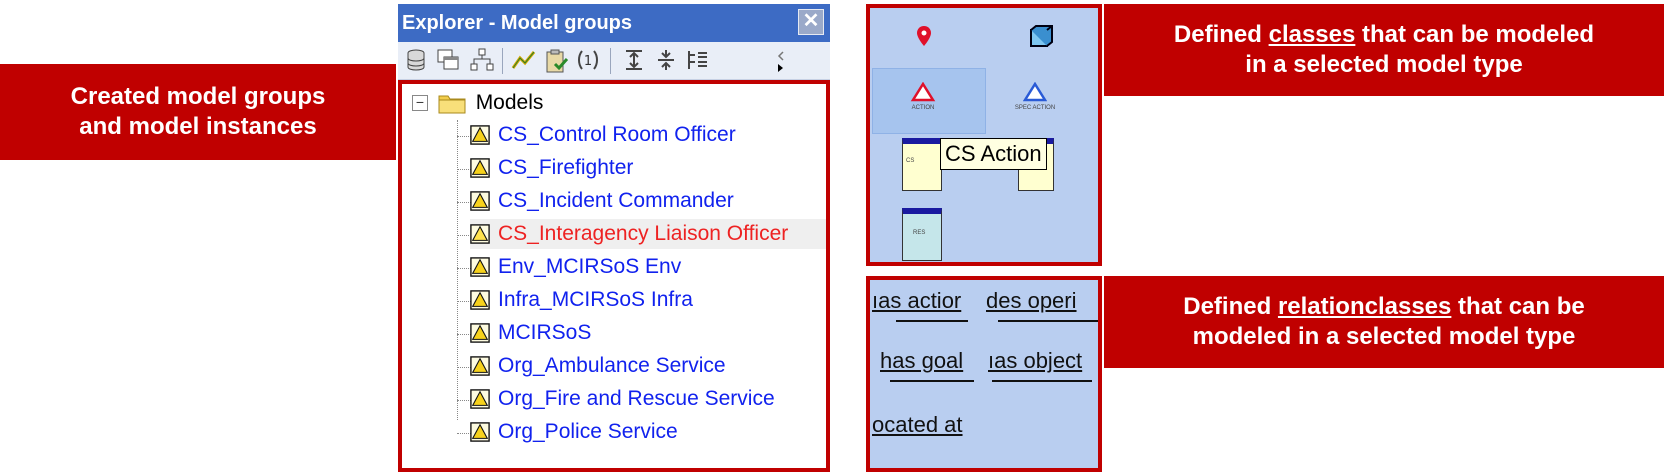 The width and height of the screenshot is (1664, 472). What do you see at coordinates (545, 332) in the screenshot?
I see `tree-item-label: MCIRSoS` at bounding box center [545, 332].